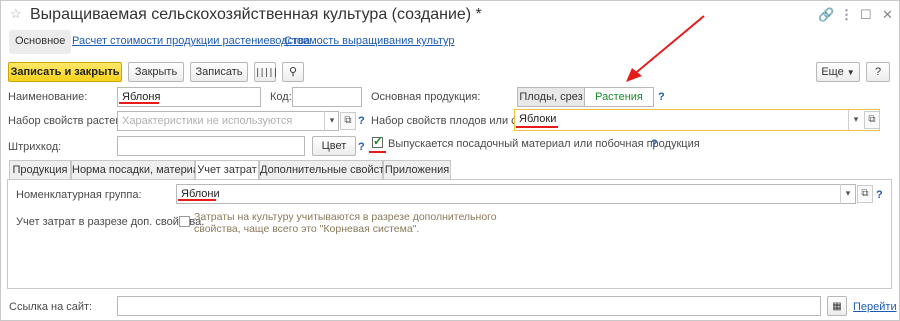  Describe the element at coordinates (361, 121) in the screenshot. I see `help-icon-props: ?` at that location.